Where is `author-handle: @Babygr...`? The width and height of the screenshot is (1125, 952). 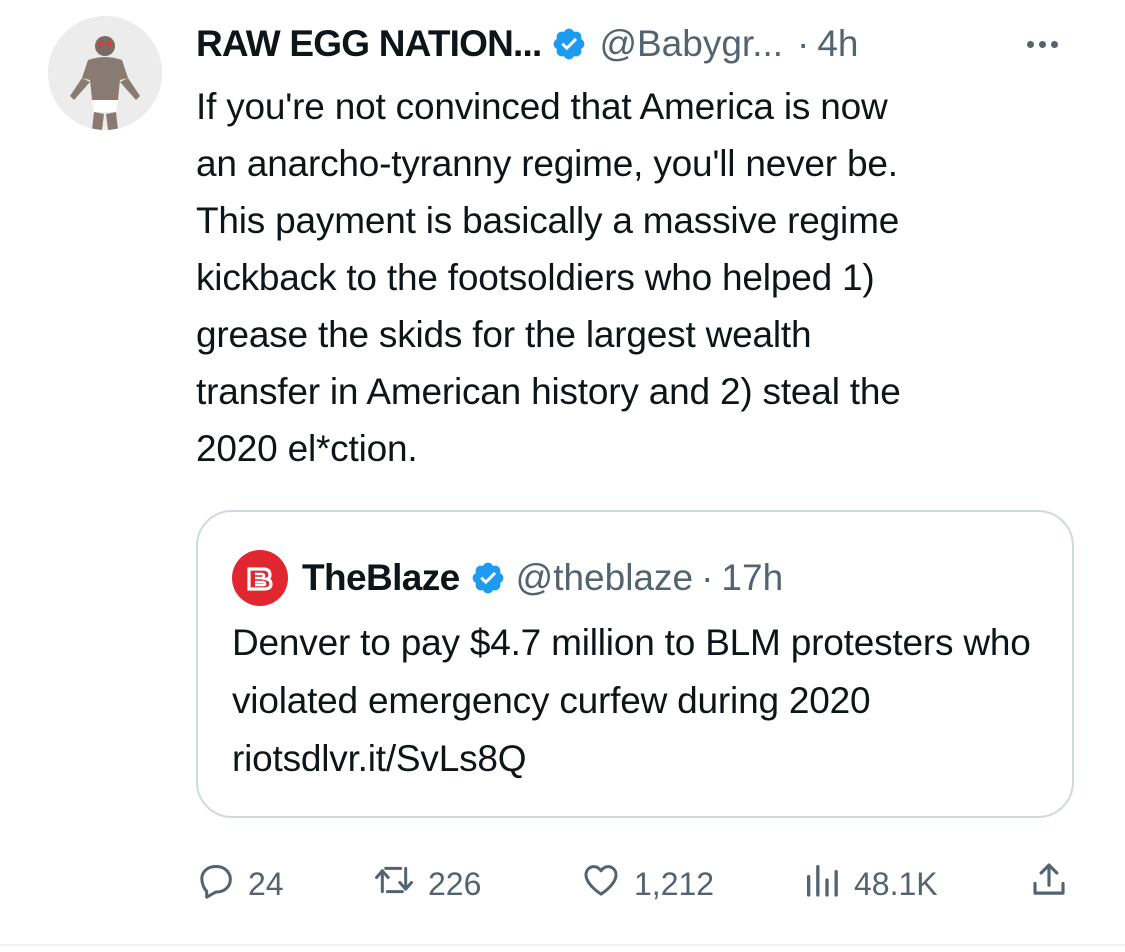
author-handle: @Babygr... is located at coordinates (691, 44).